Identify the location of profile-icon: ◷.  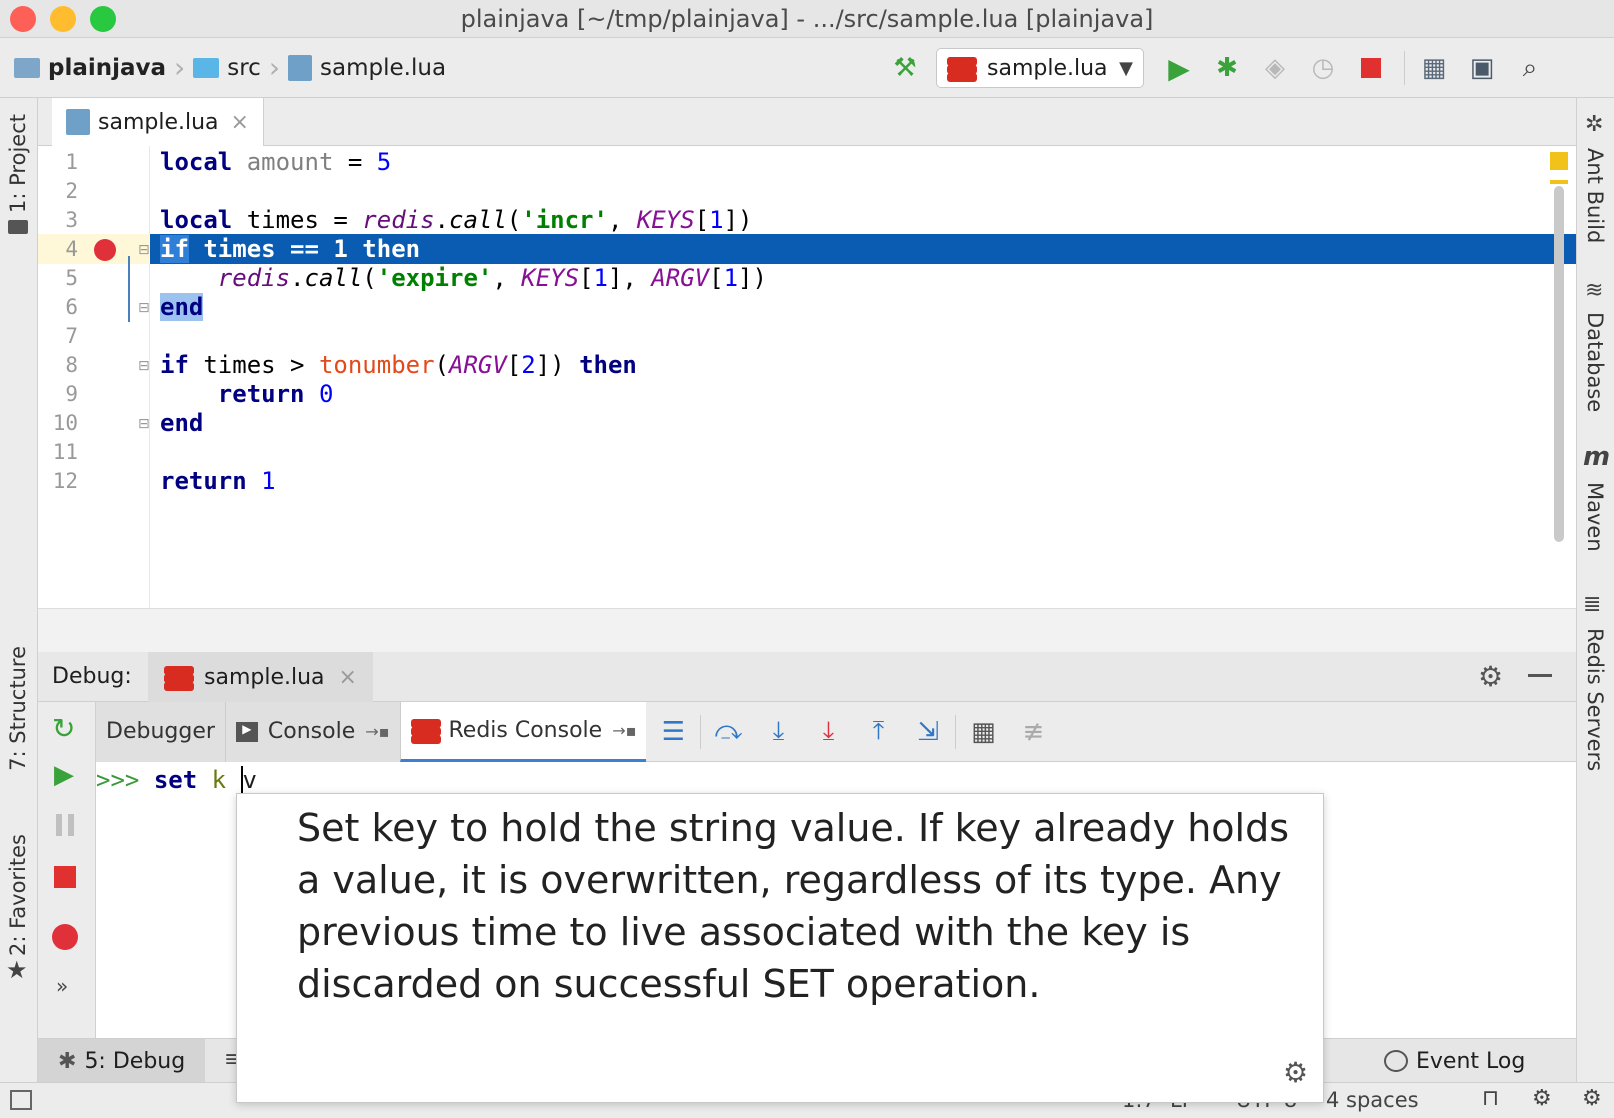
(1323, 68).